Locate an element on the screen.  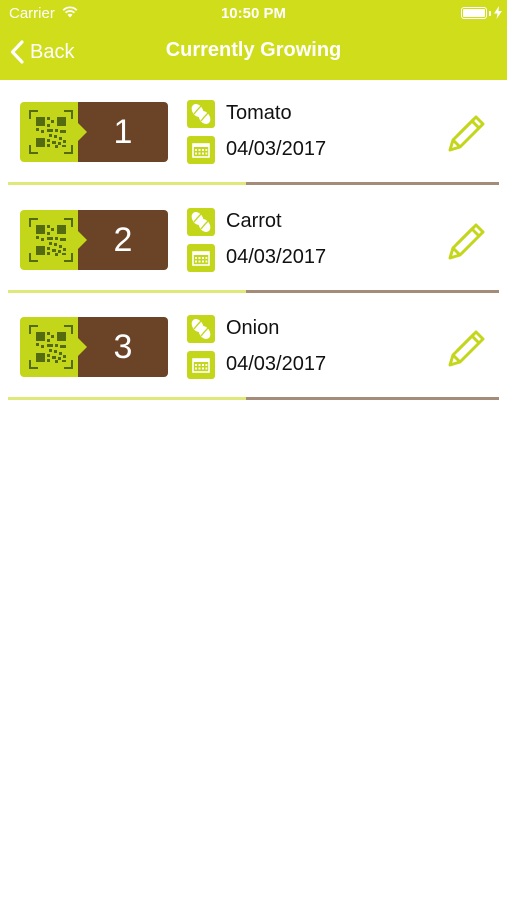
item-number: 1 is located at coordinates (123, 132).